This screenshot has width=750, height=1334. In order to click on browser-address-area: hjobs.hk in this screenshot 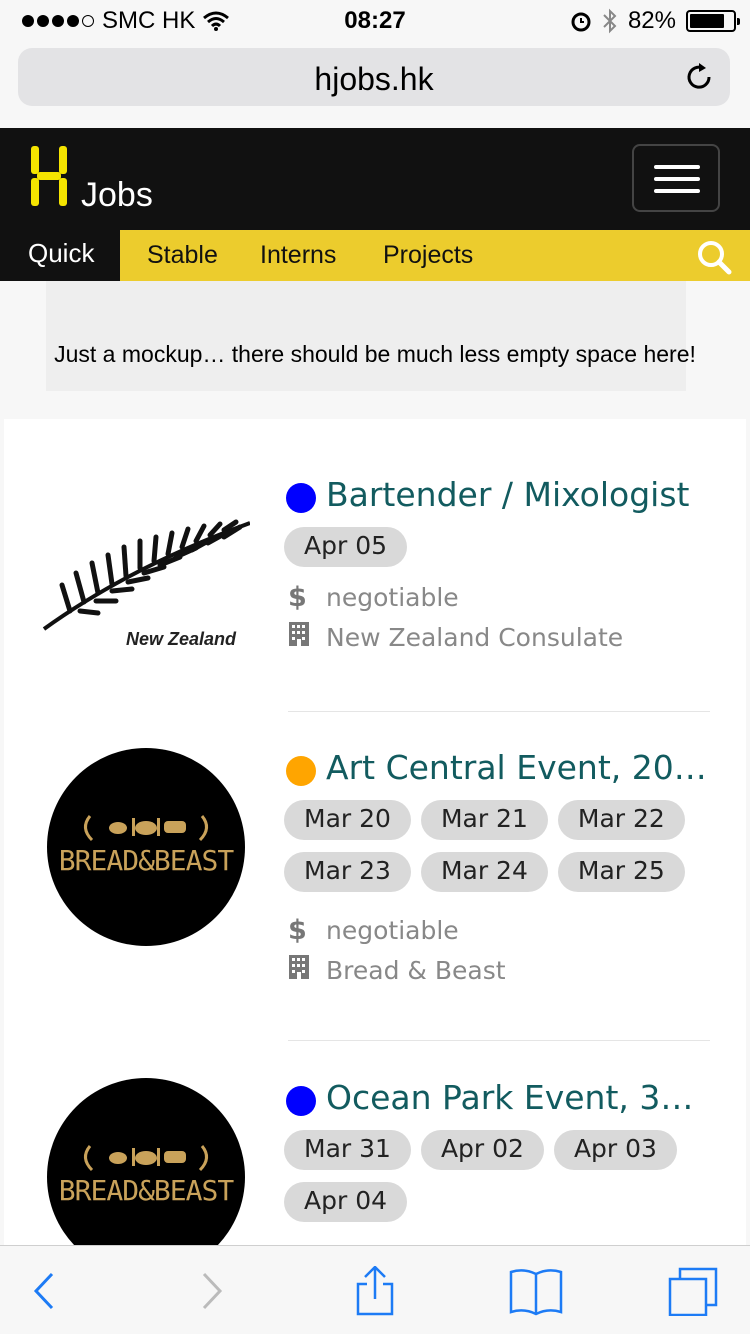, I will do `click(375, 84)`.